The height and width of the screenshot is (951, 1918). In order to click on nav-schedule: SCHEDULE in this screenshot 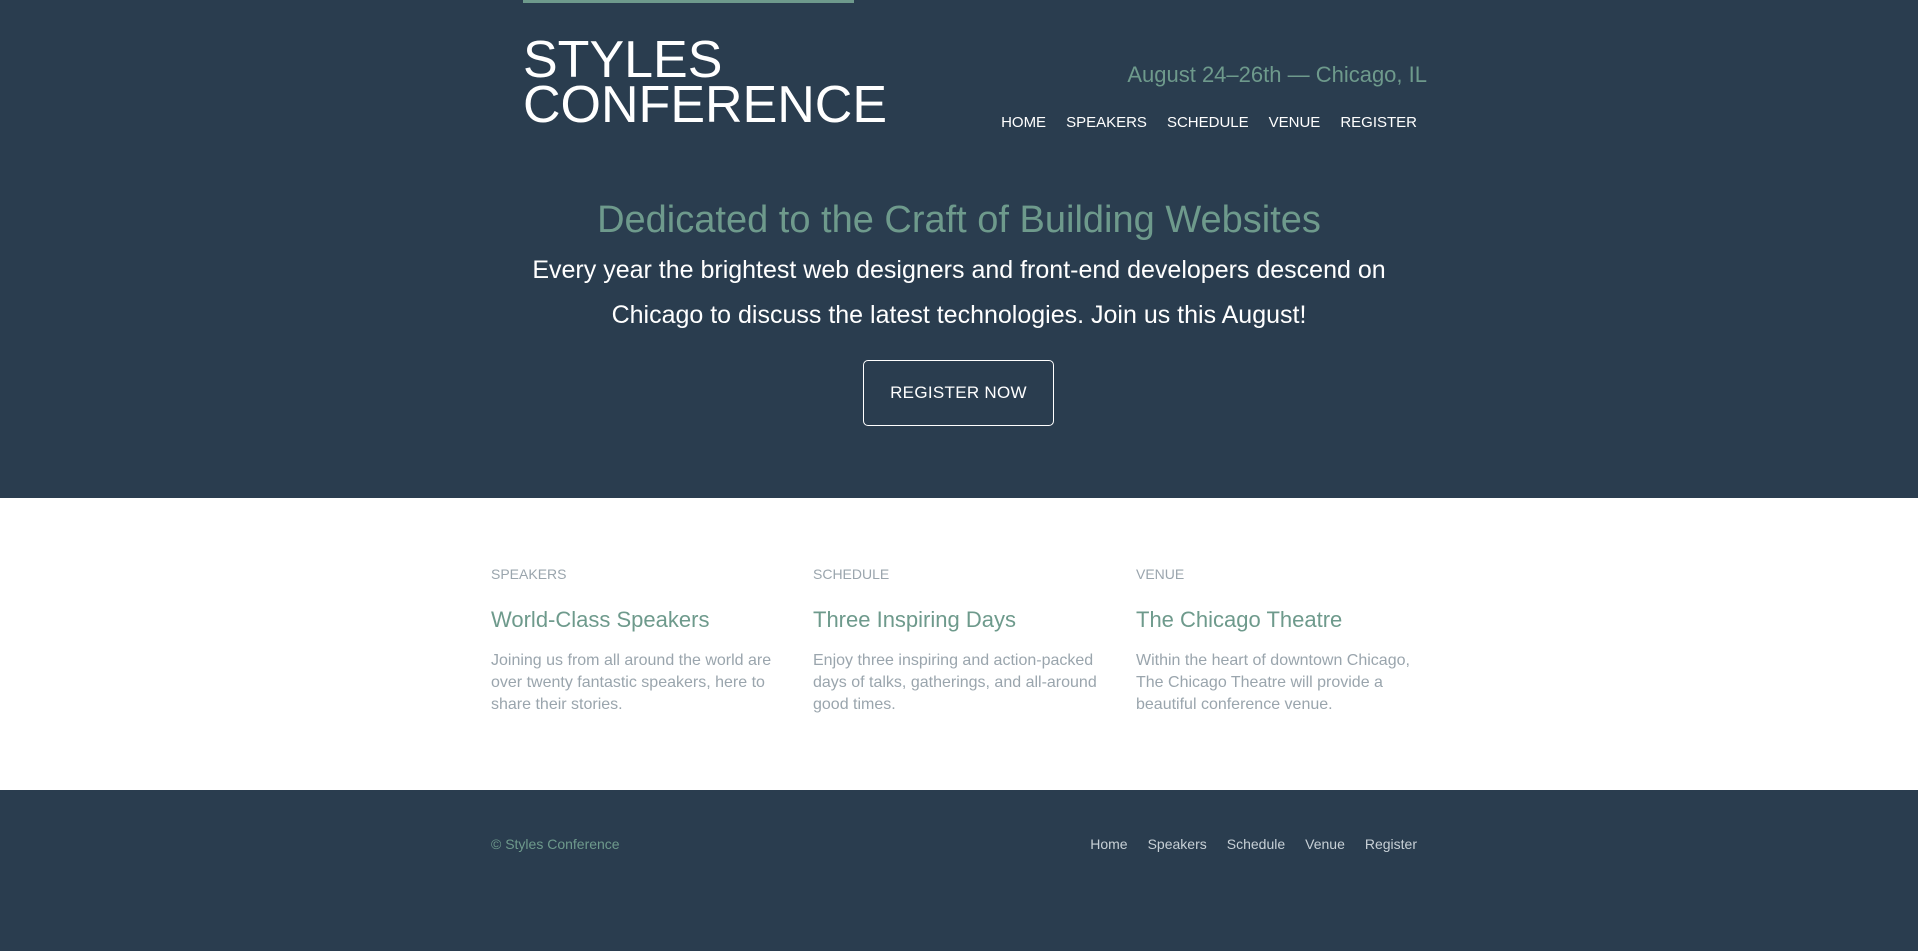, I will do `click(1208, 123)`.